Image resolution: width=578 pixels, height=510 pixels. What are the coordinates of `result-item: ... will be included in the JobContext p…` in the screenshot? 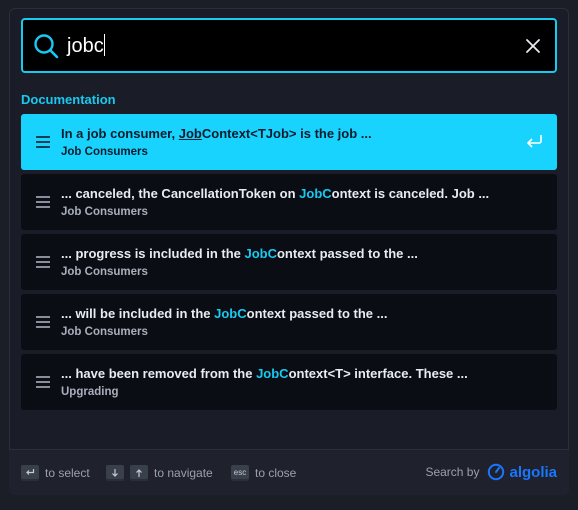 It's located at (289, 322).